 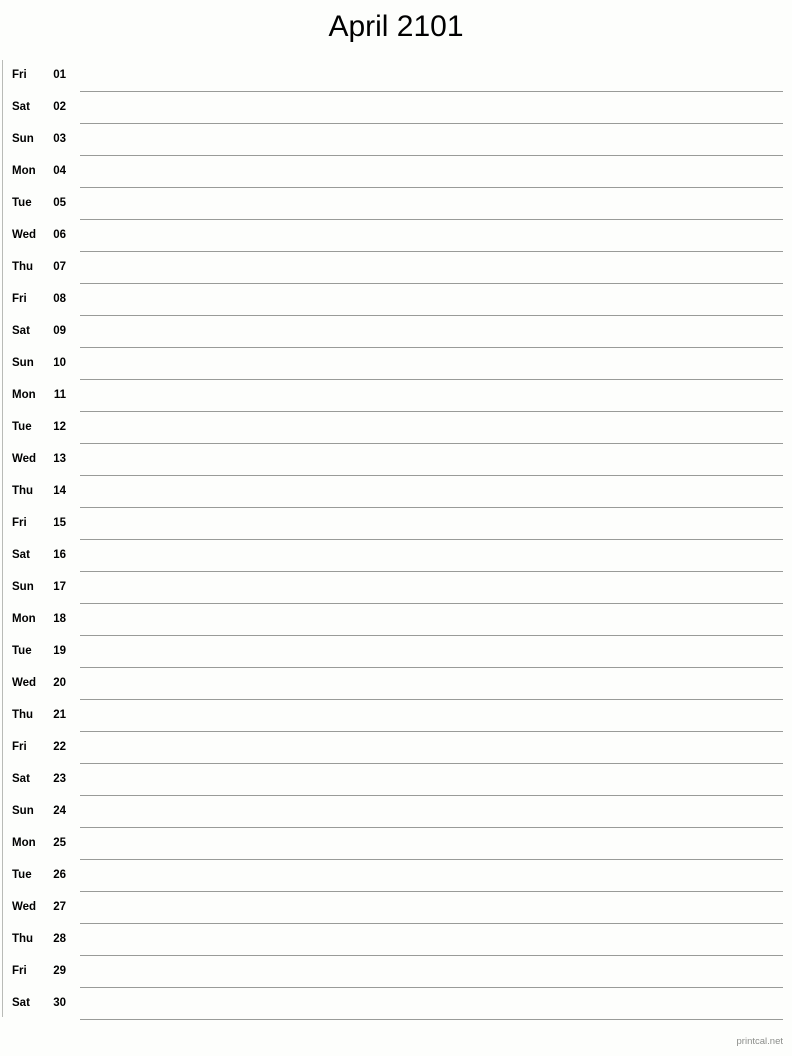 What do you see at coordinates (59, 587) in the screenshot?
I see `day-number-label: 17` at bounding box center [59, 587].